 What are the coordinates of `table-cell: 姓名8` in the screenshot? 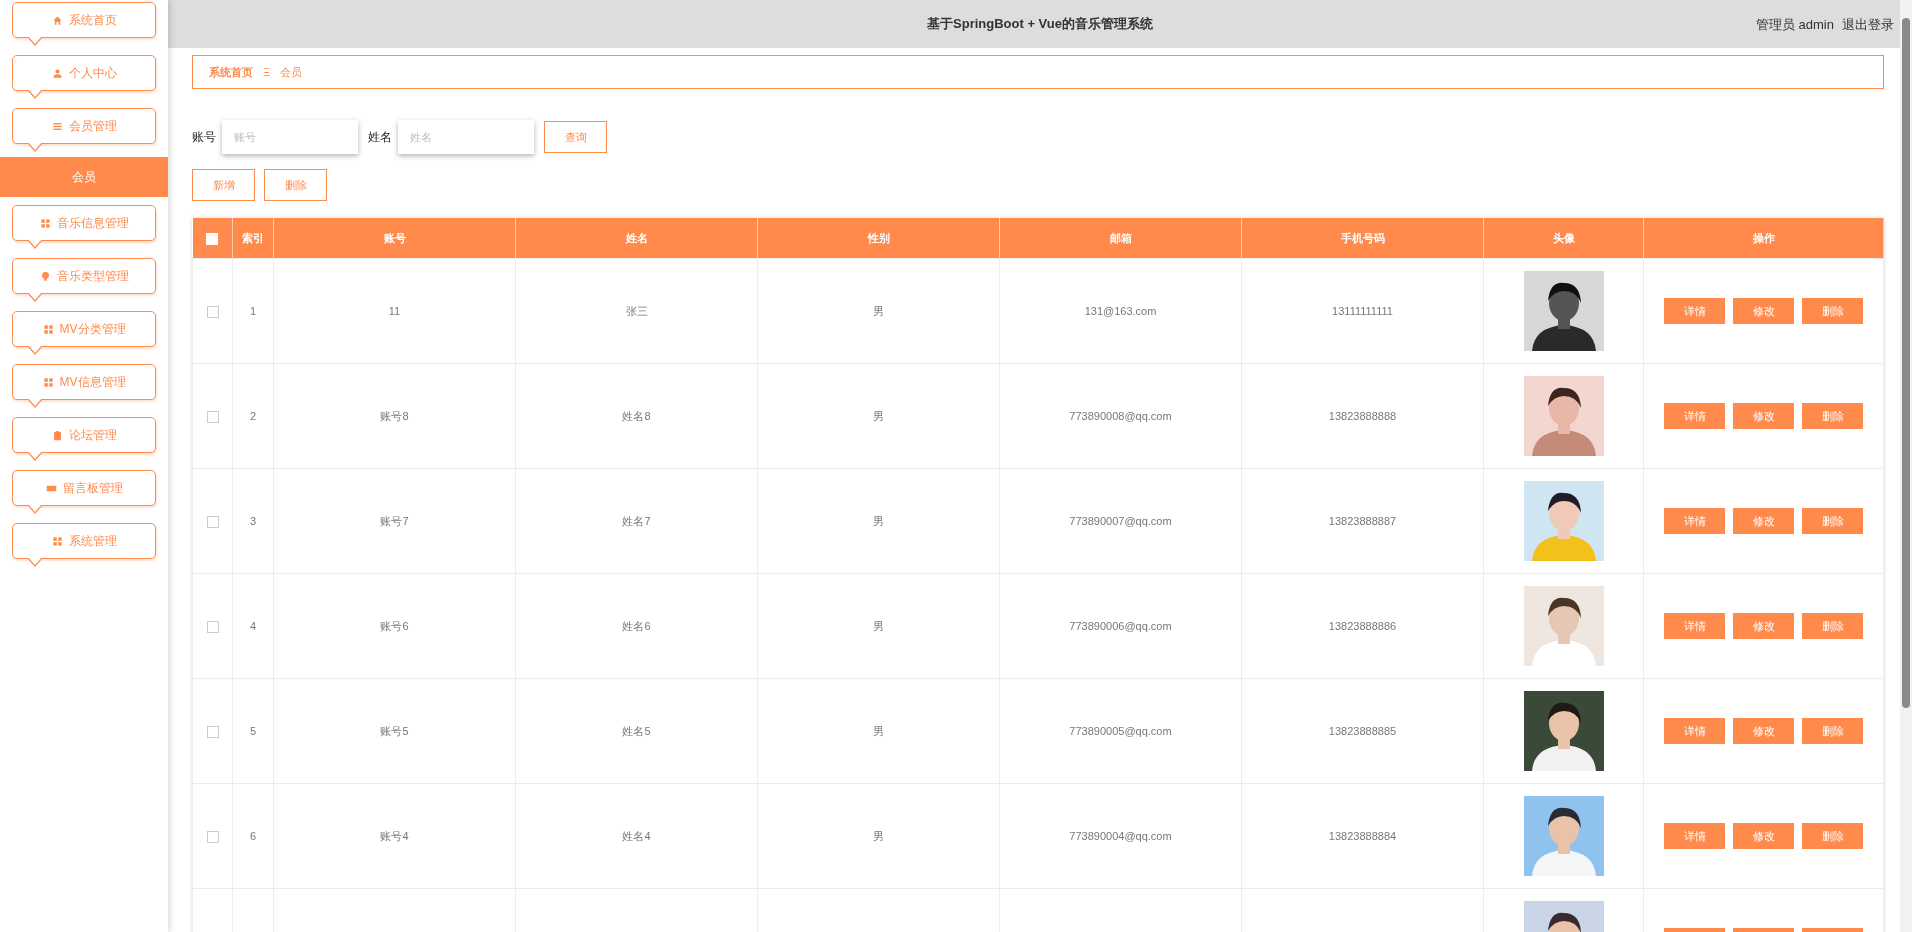 It's located at (636, 416).